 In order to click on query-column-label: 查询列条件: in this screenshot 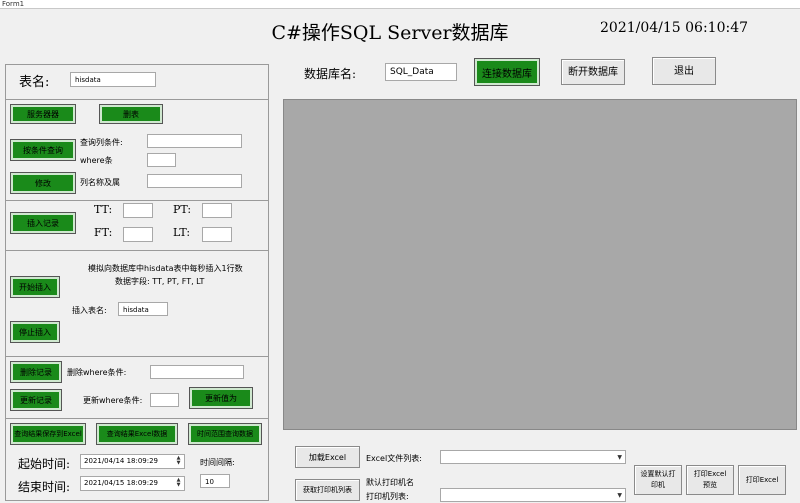, I will do `click(101, 142)`.